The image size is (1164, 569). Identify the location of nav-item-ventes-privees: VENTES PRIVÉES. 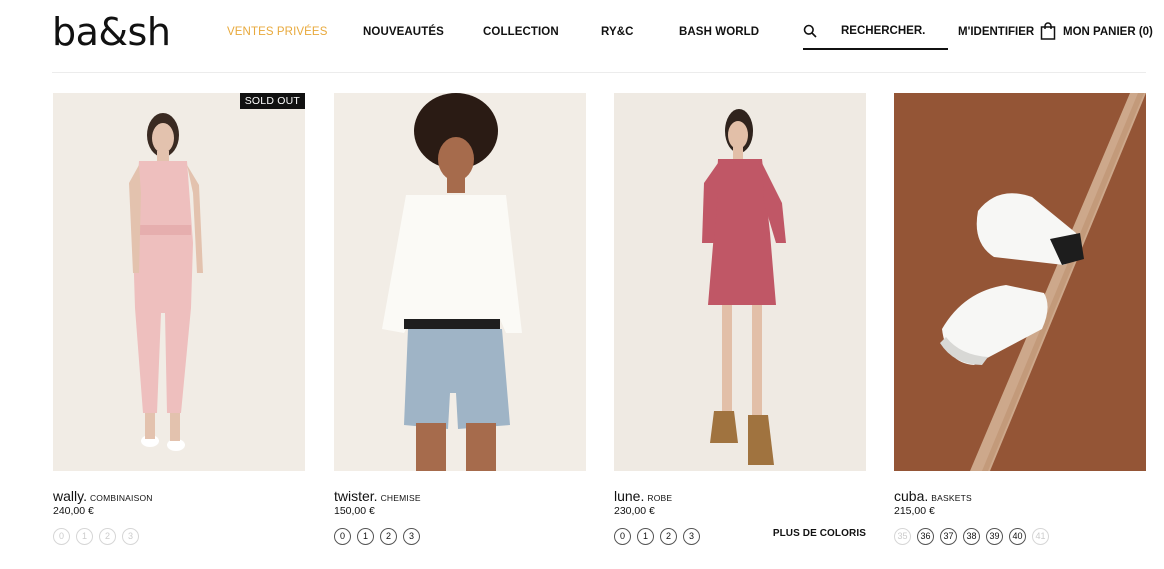
(277, 32).